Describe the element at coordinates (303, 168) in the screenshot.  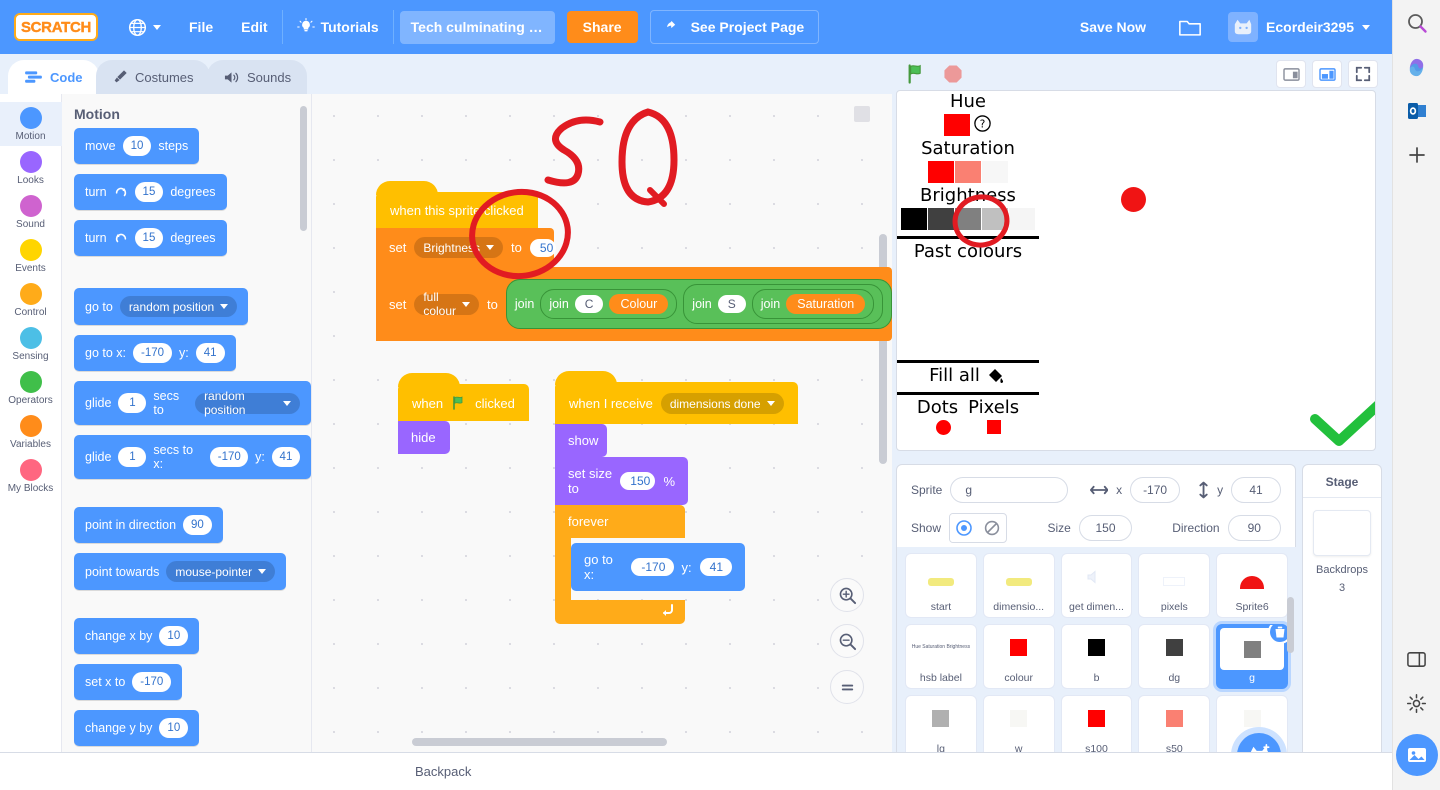
I see `palette-scrollbar` at that location.